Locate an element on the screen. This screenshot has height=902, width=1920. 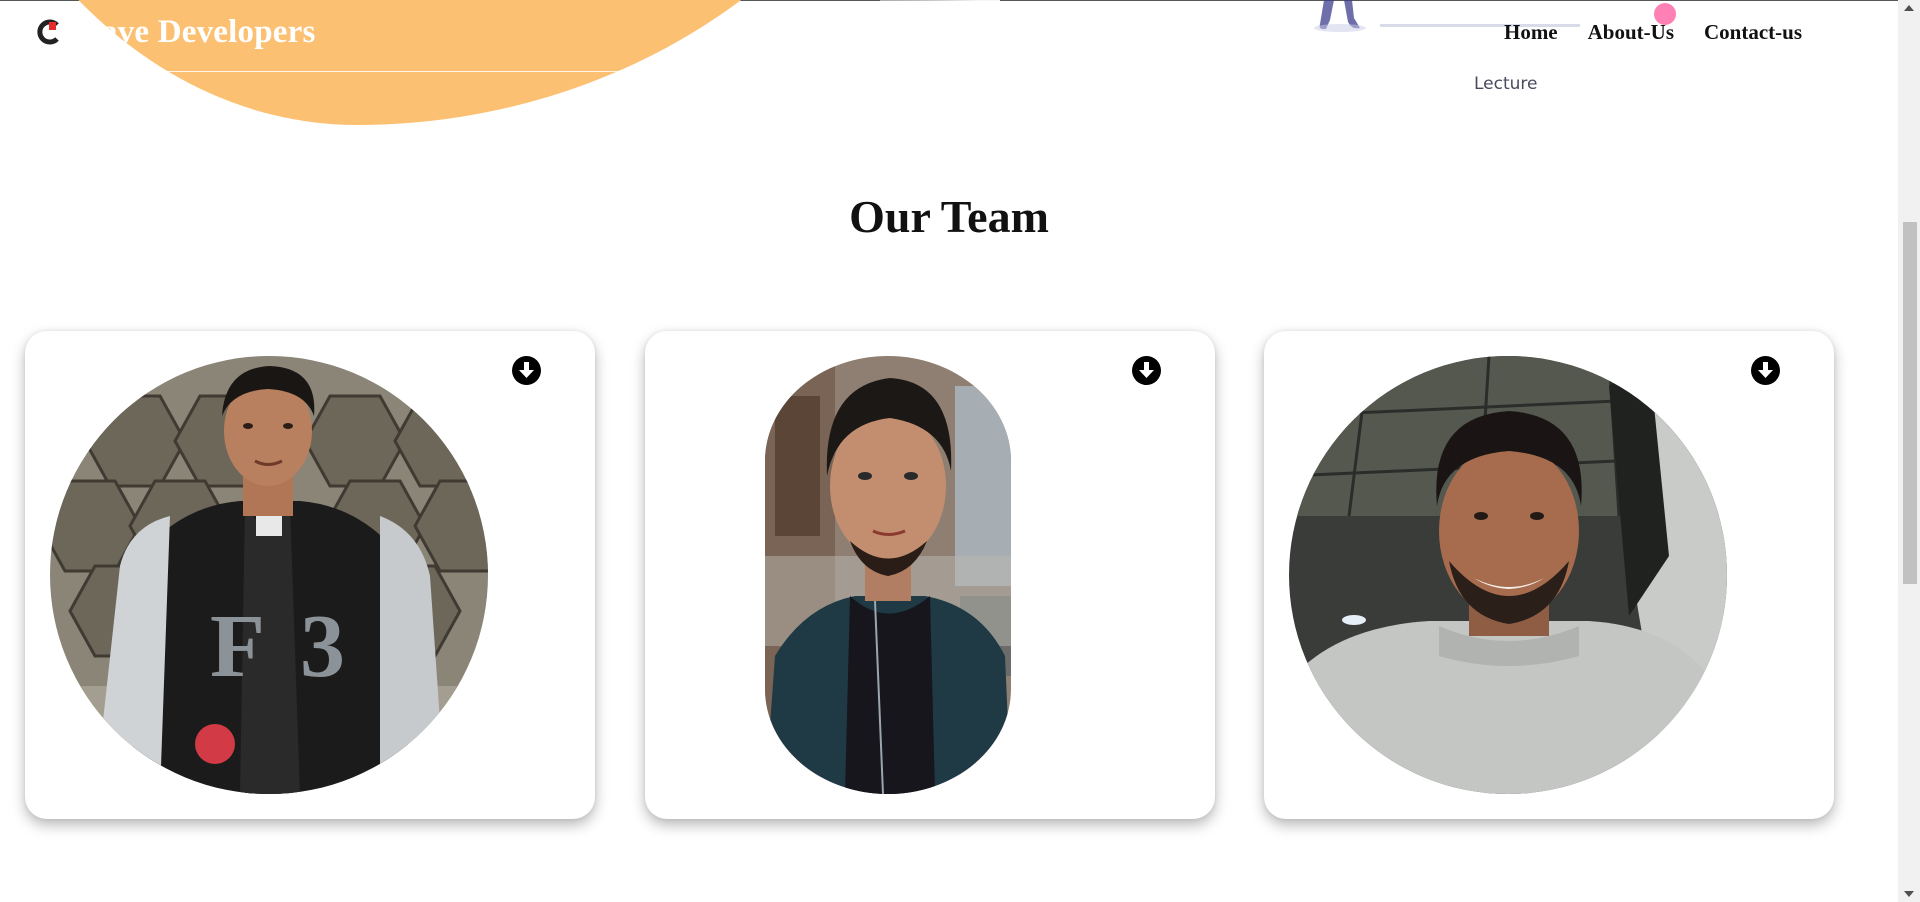
scroll-down-arrow-icon is located at coordinates (1909, 894).